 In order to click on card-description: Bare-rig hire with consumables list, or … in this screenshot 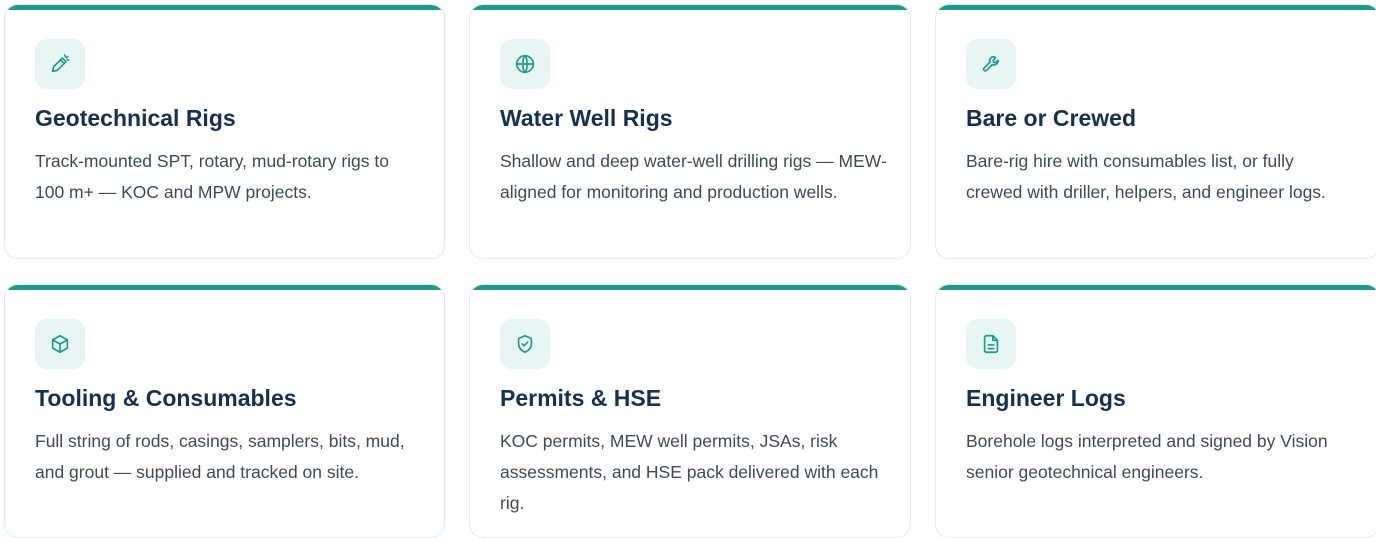, I will do `click(1146, 176)`.